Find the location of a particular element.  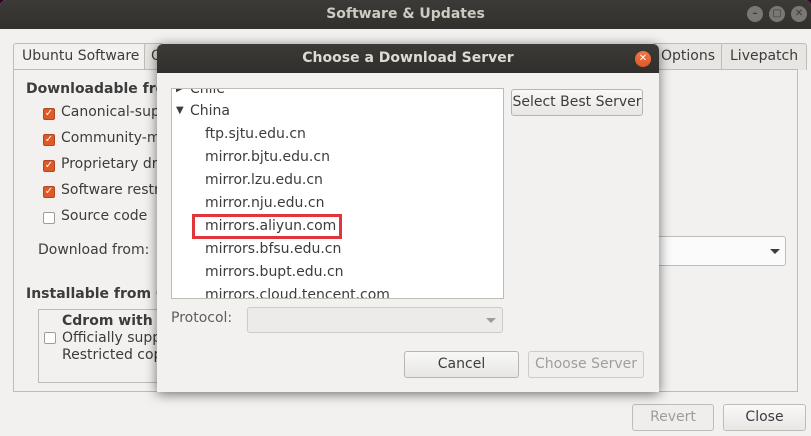

cdrom-line1: Officially supp is located at coordinates (112, 338).